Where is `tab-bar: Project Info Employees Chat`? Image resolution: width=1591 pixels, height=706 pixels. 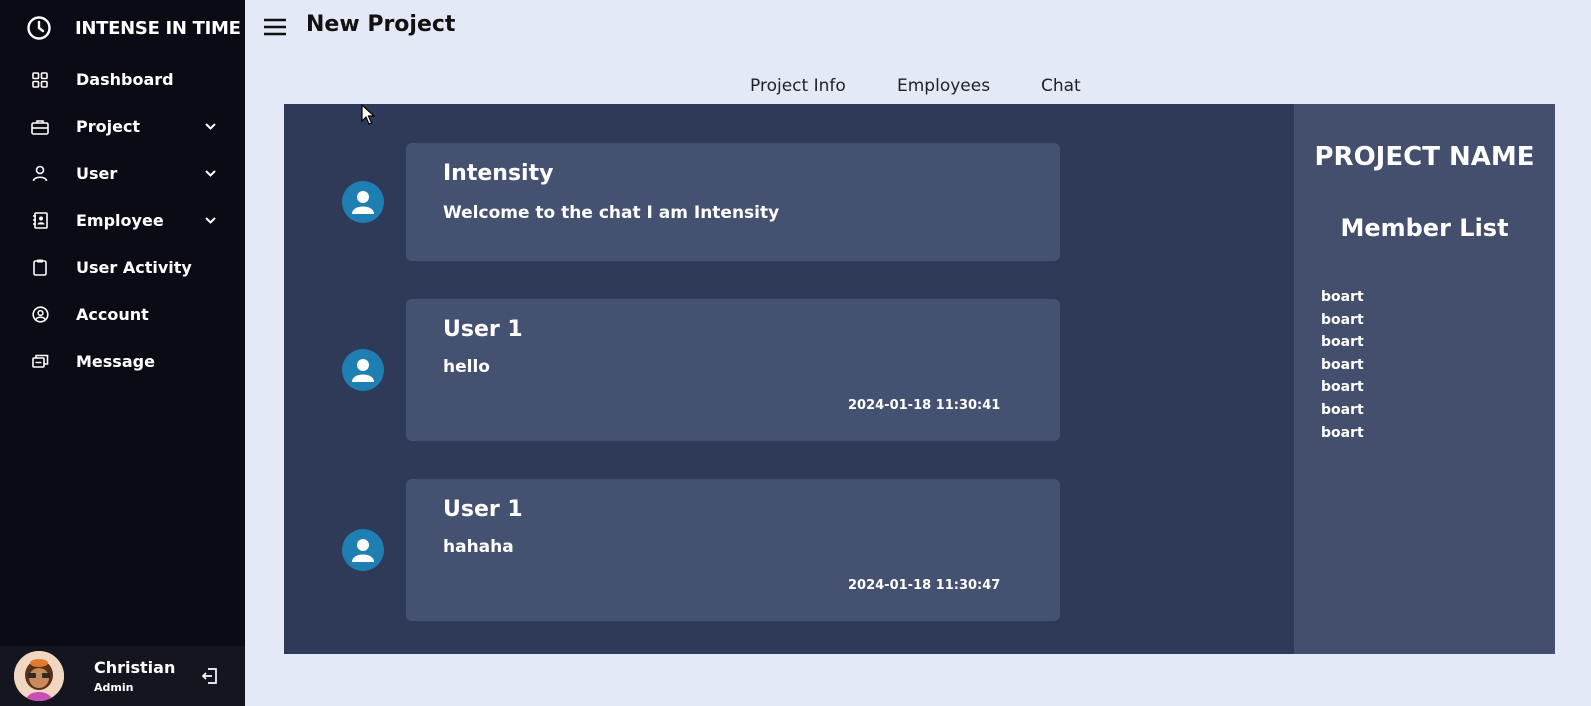 tab-bar: Project Info Employees Chat is located at coordinates (795, 88).